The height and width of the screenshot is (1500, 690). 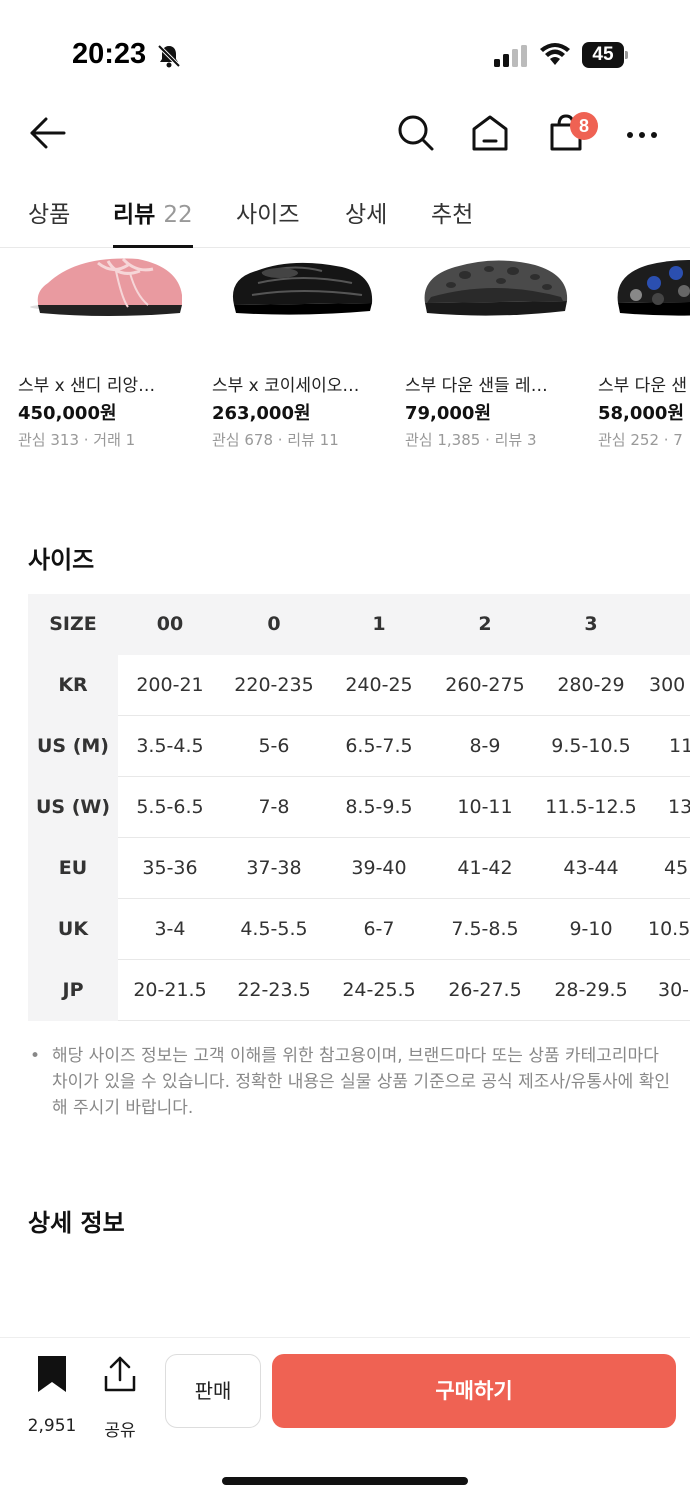 What do you see at coordinates (379, 868) in the screenshot?
I see `size-cell: 39-40` at bounding box center [379, 868].